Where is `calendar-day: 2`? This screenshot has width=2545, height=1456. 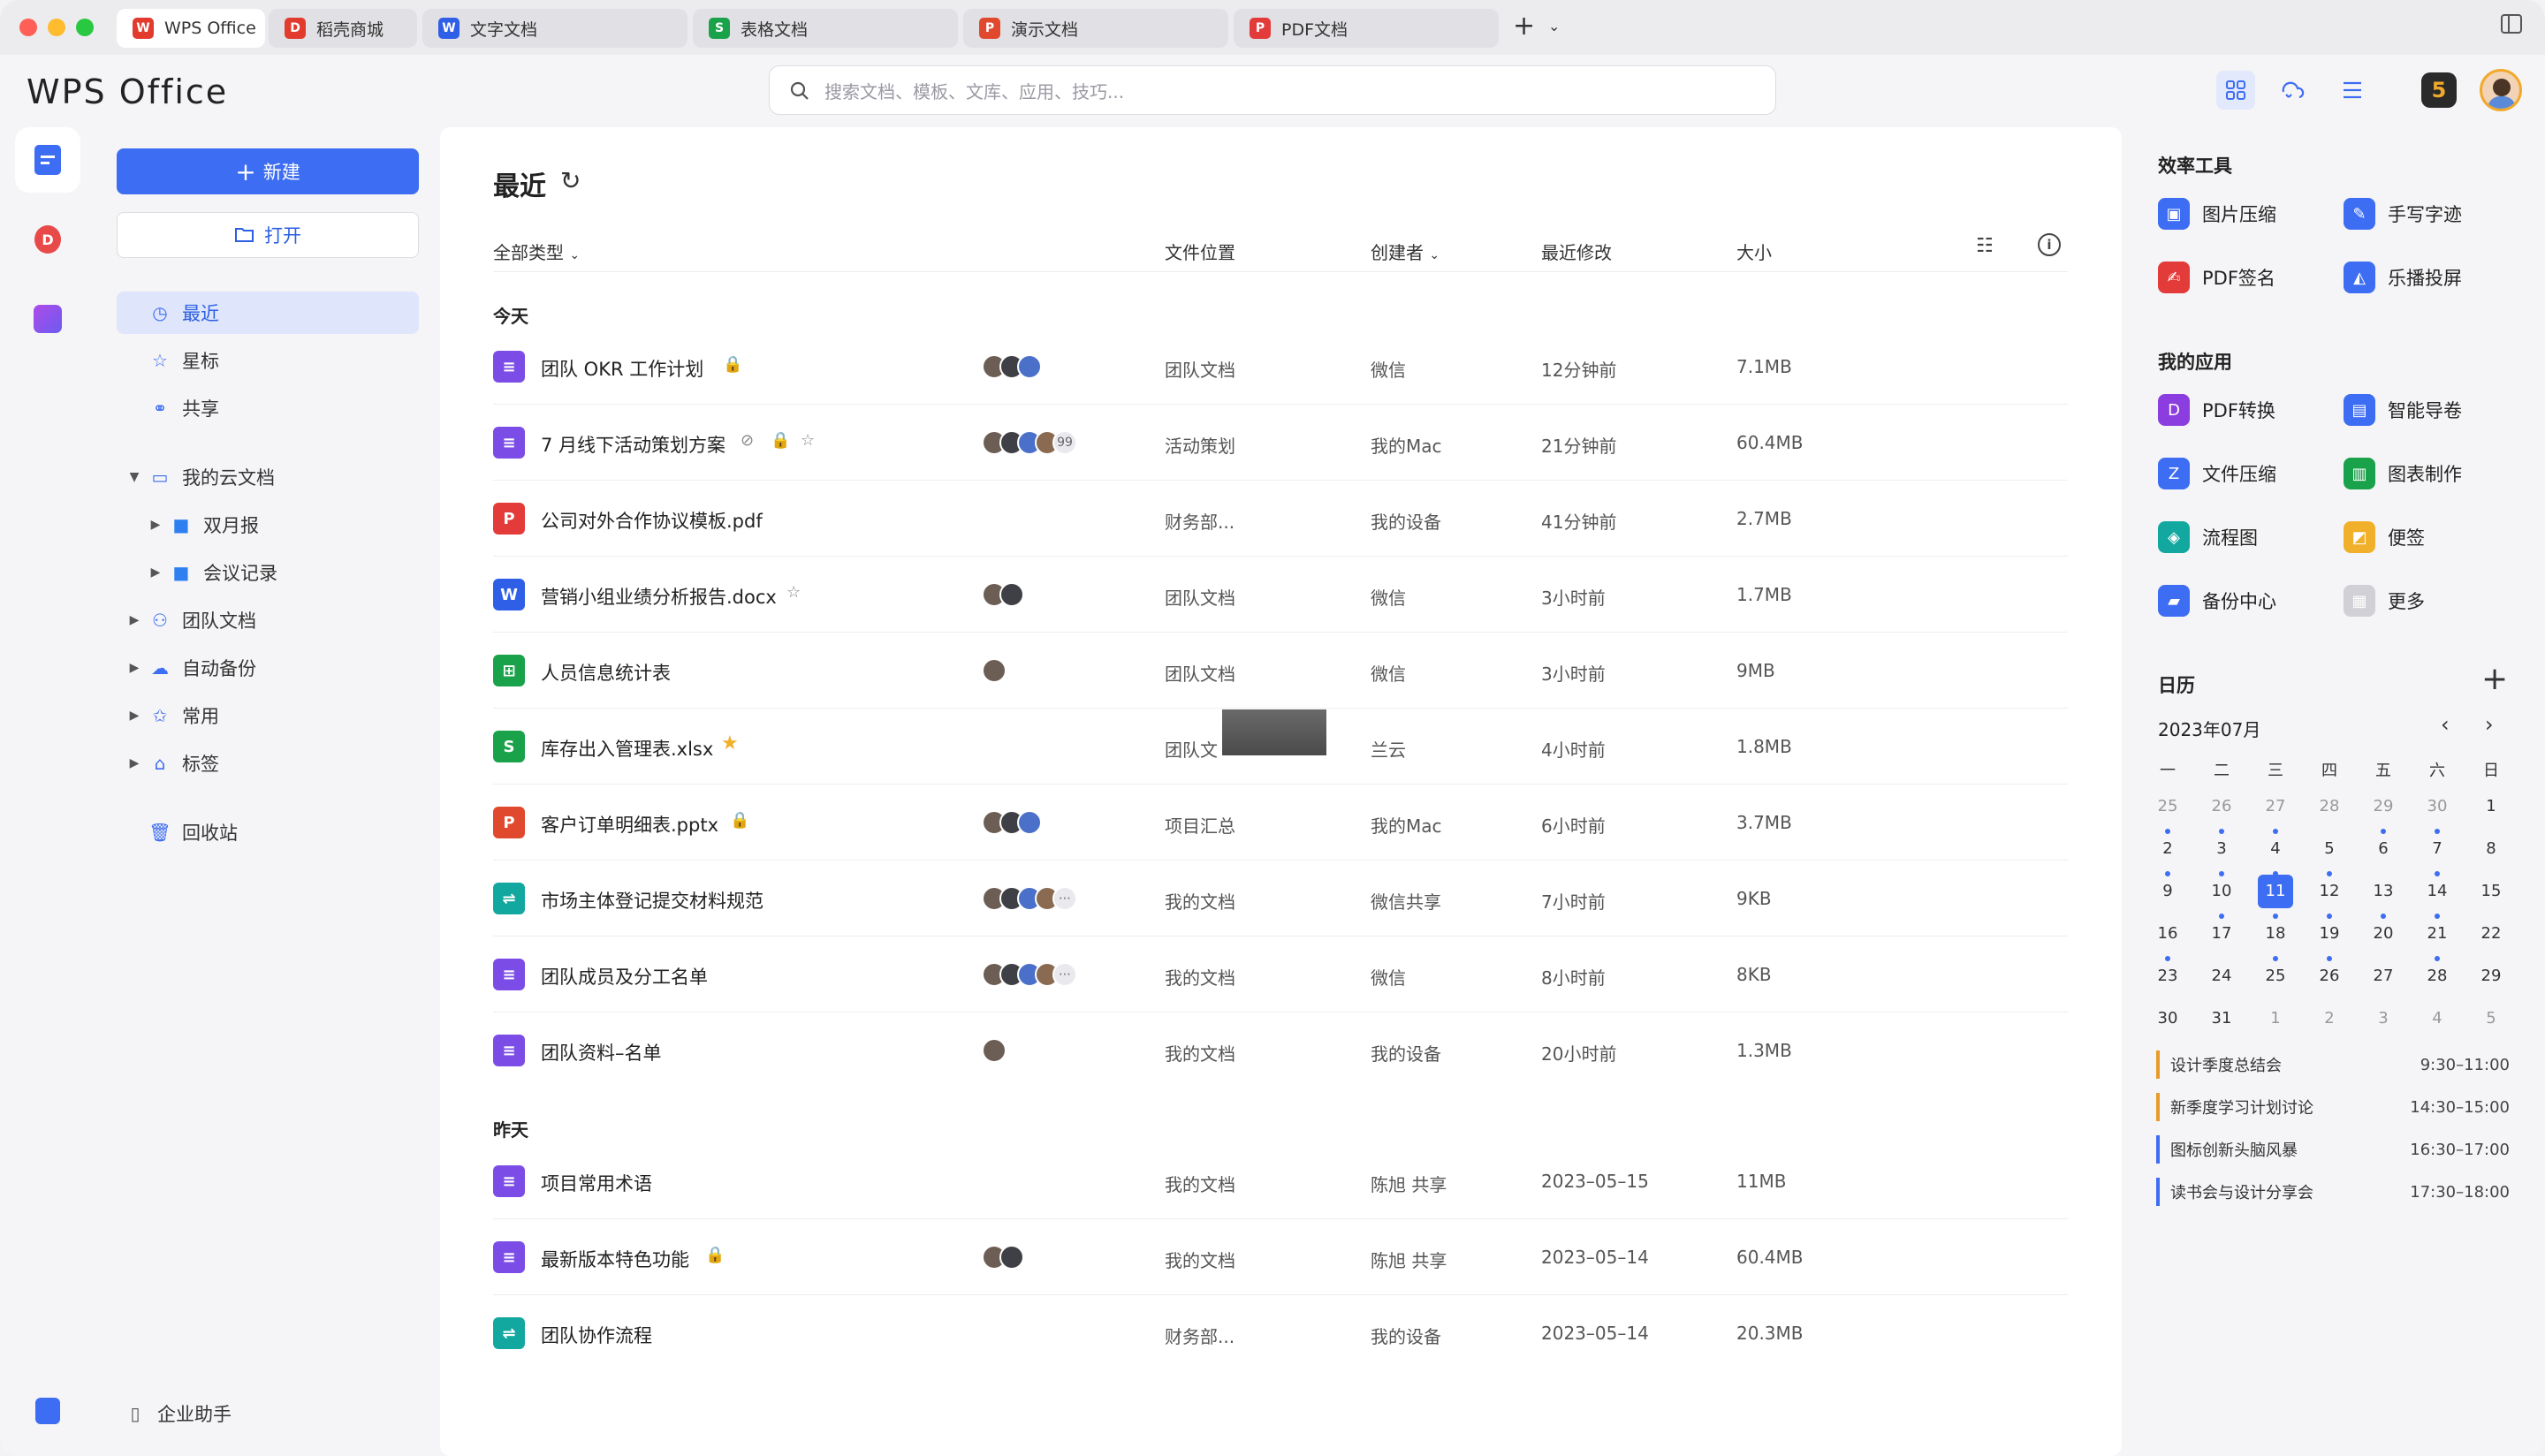 calendar-day: 2 is located at coordinates (2168, 849).